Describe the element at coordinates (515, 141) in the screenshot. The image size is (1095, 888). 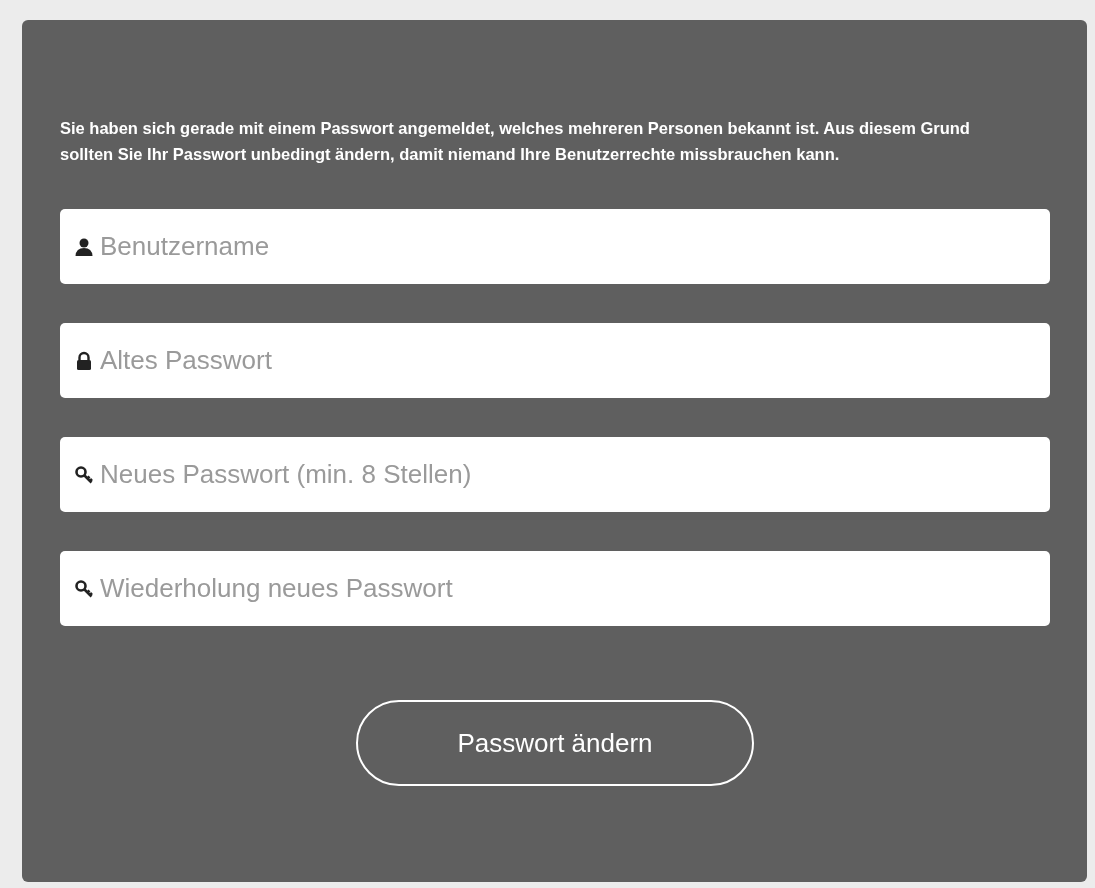
I see `notice-text: Sie haben sich gerade mit einem Passwort angemeldet, welches mehreren Personen bekannt ist. Aus diesem Grund sollten Sie Ihr Passwort unbedingt ändern, damit niemand Ihre Benutzerrechte missbrauchen kann.` at that location.